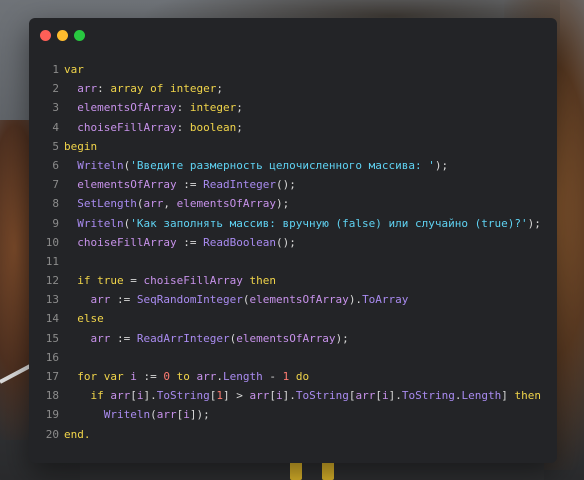 This screenshot has height=480, width=584. Describe the element at coordinates (55, 127) in the screenshot. I see `line-number: 4` at that location.